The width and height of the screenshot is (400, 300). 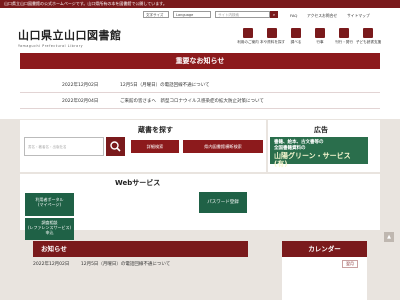 I want to click on news-item: 2022年12月02日 12月5日（月曜日）の電話回線不通について, so click(x=140, y=264).